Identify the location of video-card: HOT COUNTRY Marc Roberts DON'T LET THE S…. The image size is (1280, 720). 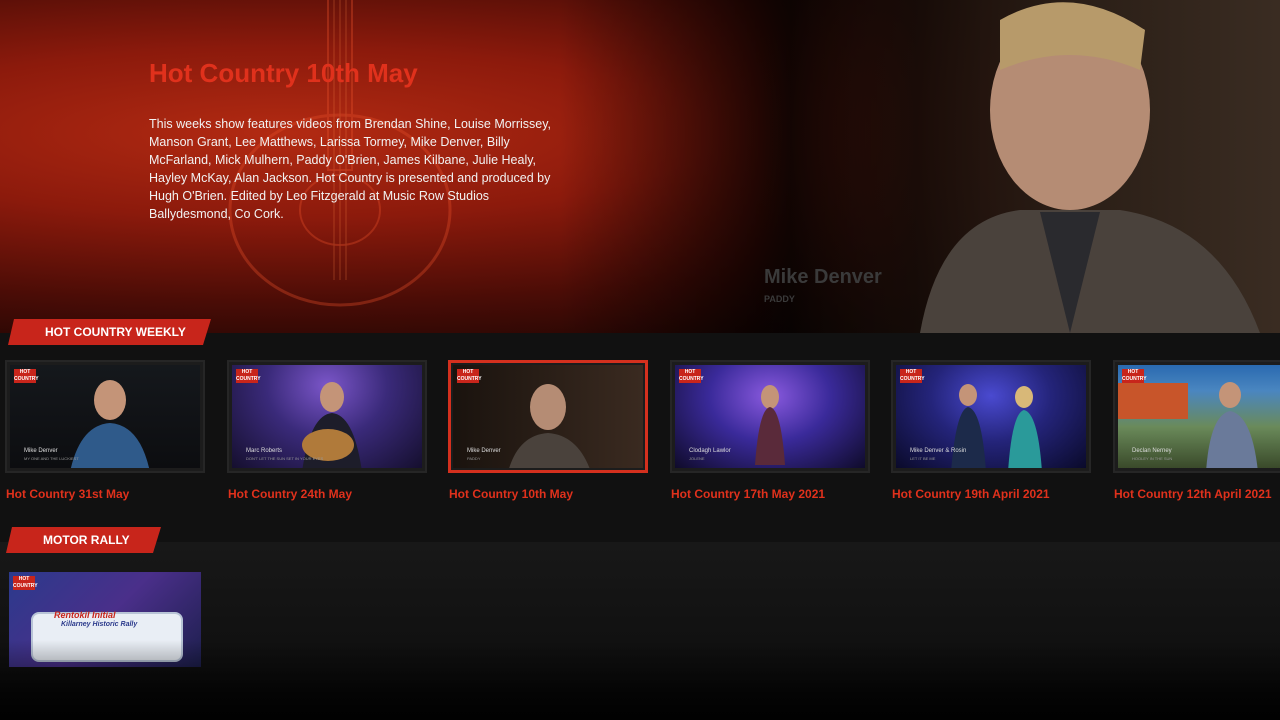
(327, 416).